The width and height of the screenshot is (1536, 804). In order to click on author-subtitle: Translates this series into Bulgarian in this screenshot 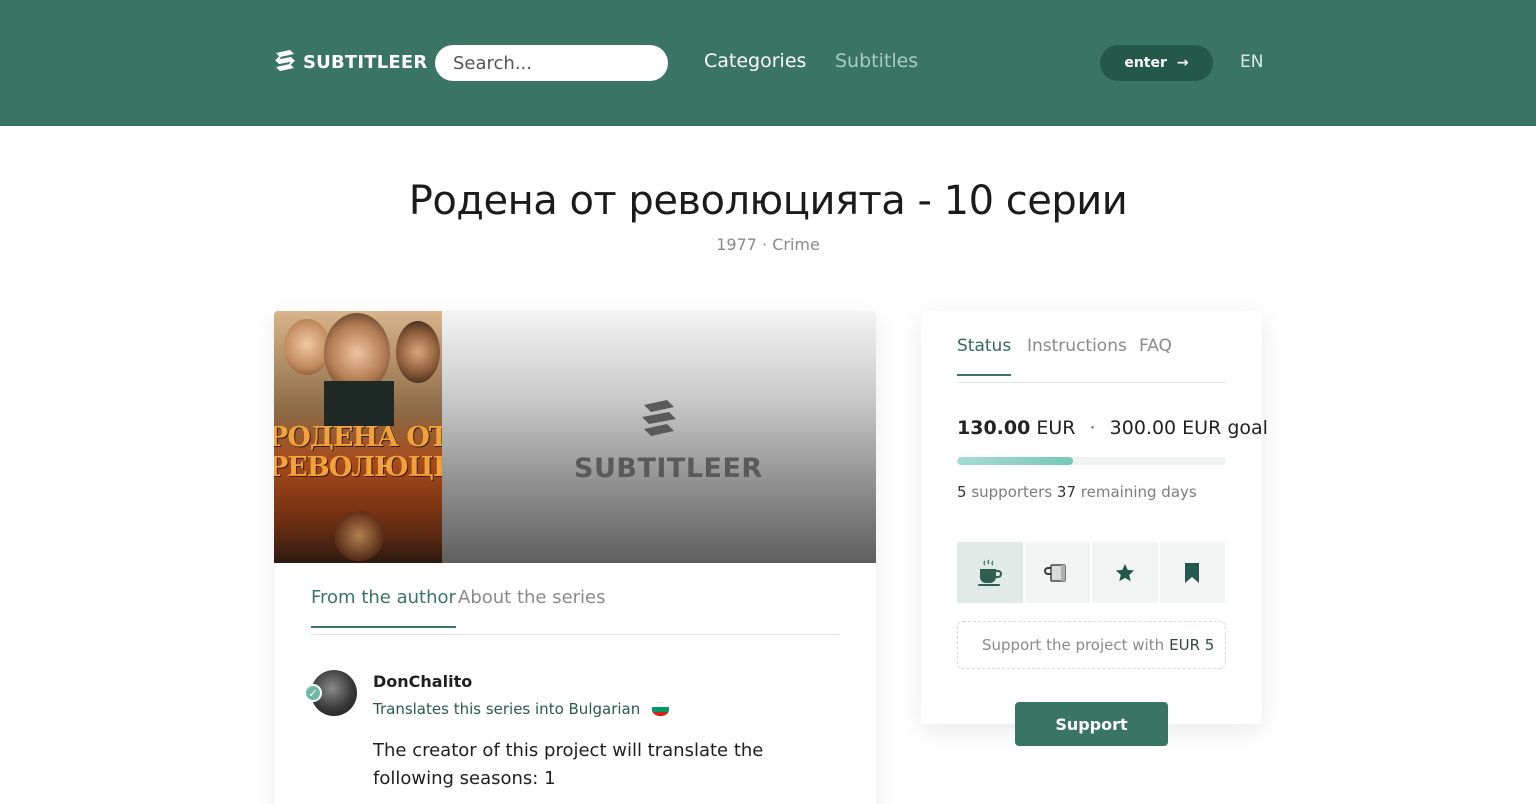, I will do `click(507, 709)`.